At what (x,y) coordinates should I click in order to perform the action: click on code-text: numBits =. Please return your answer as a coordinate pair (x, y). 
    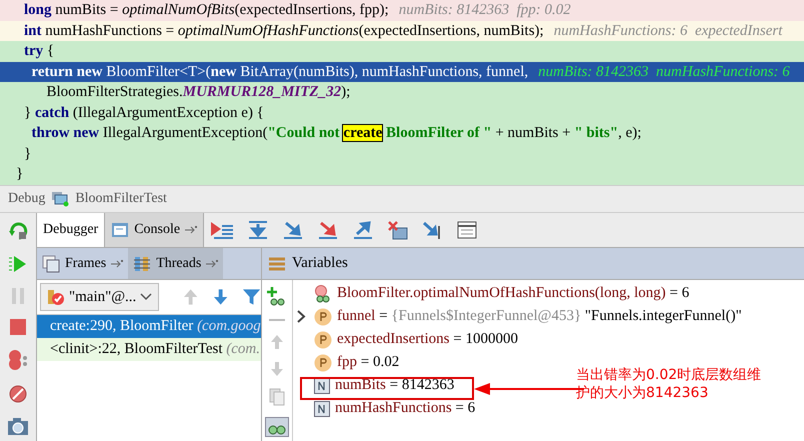
    Looking at the image, I should click on (87, 10).